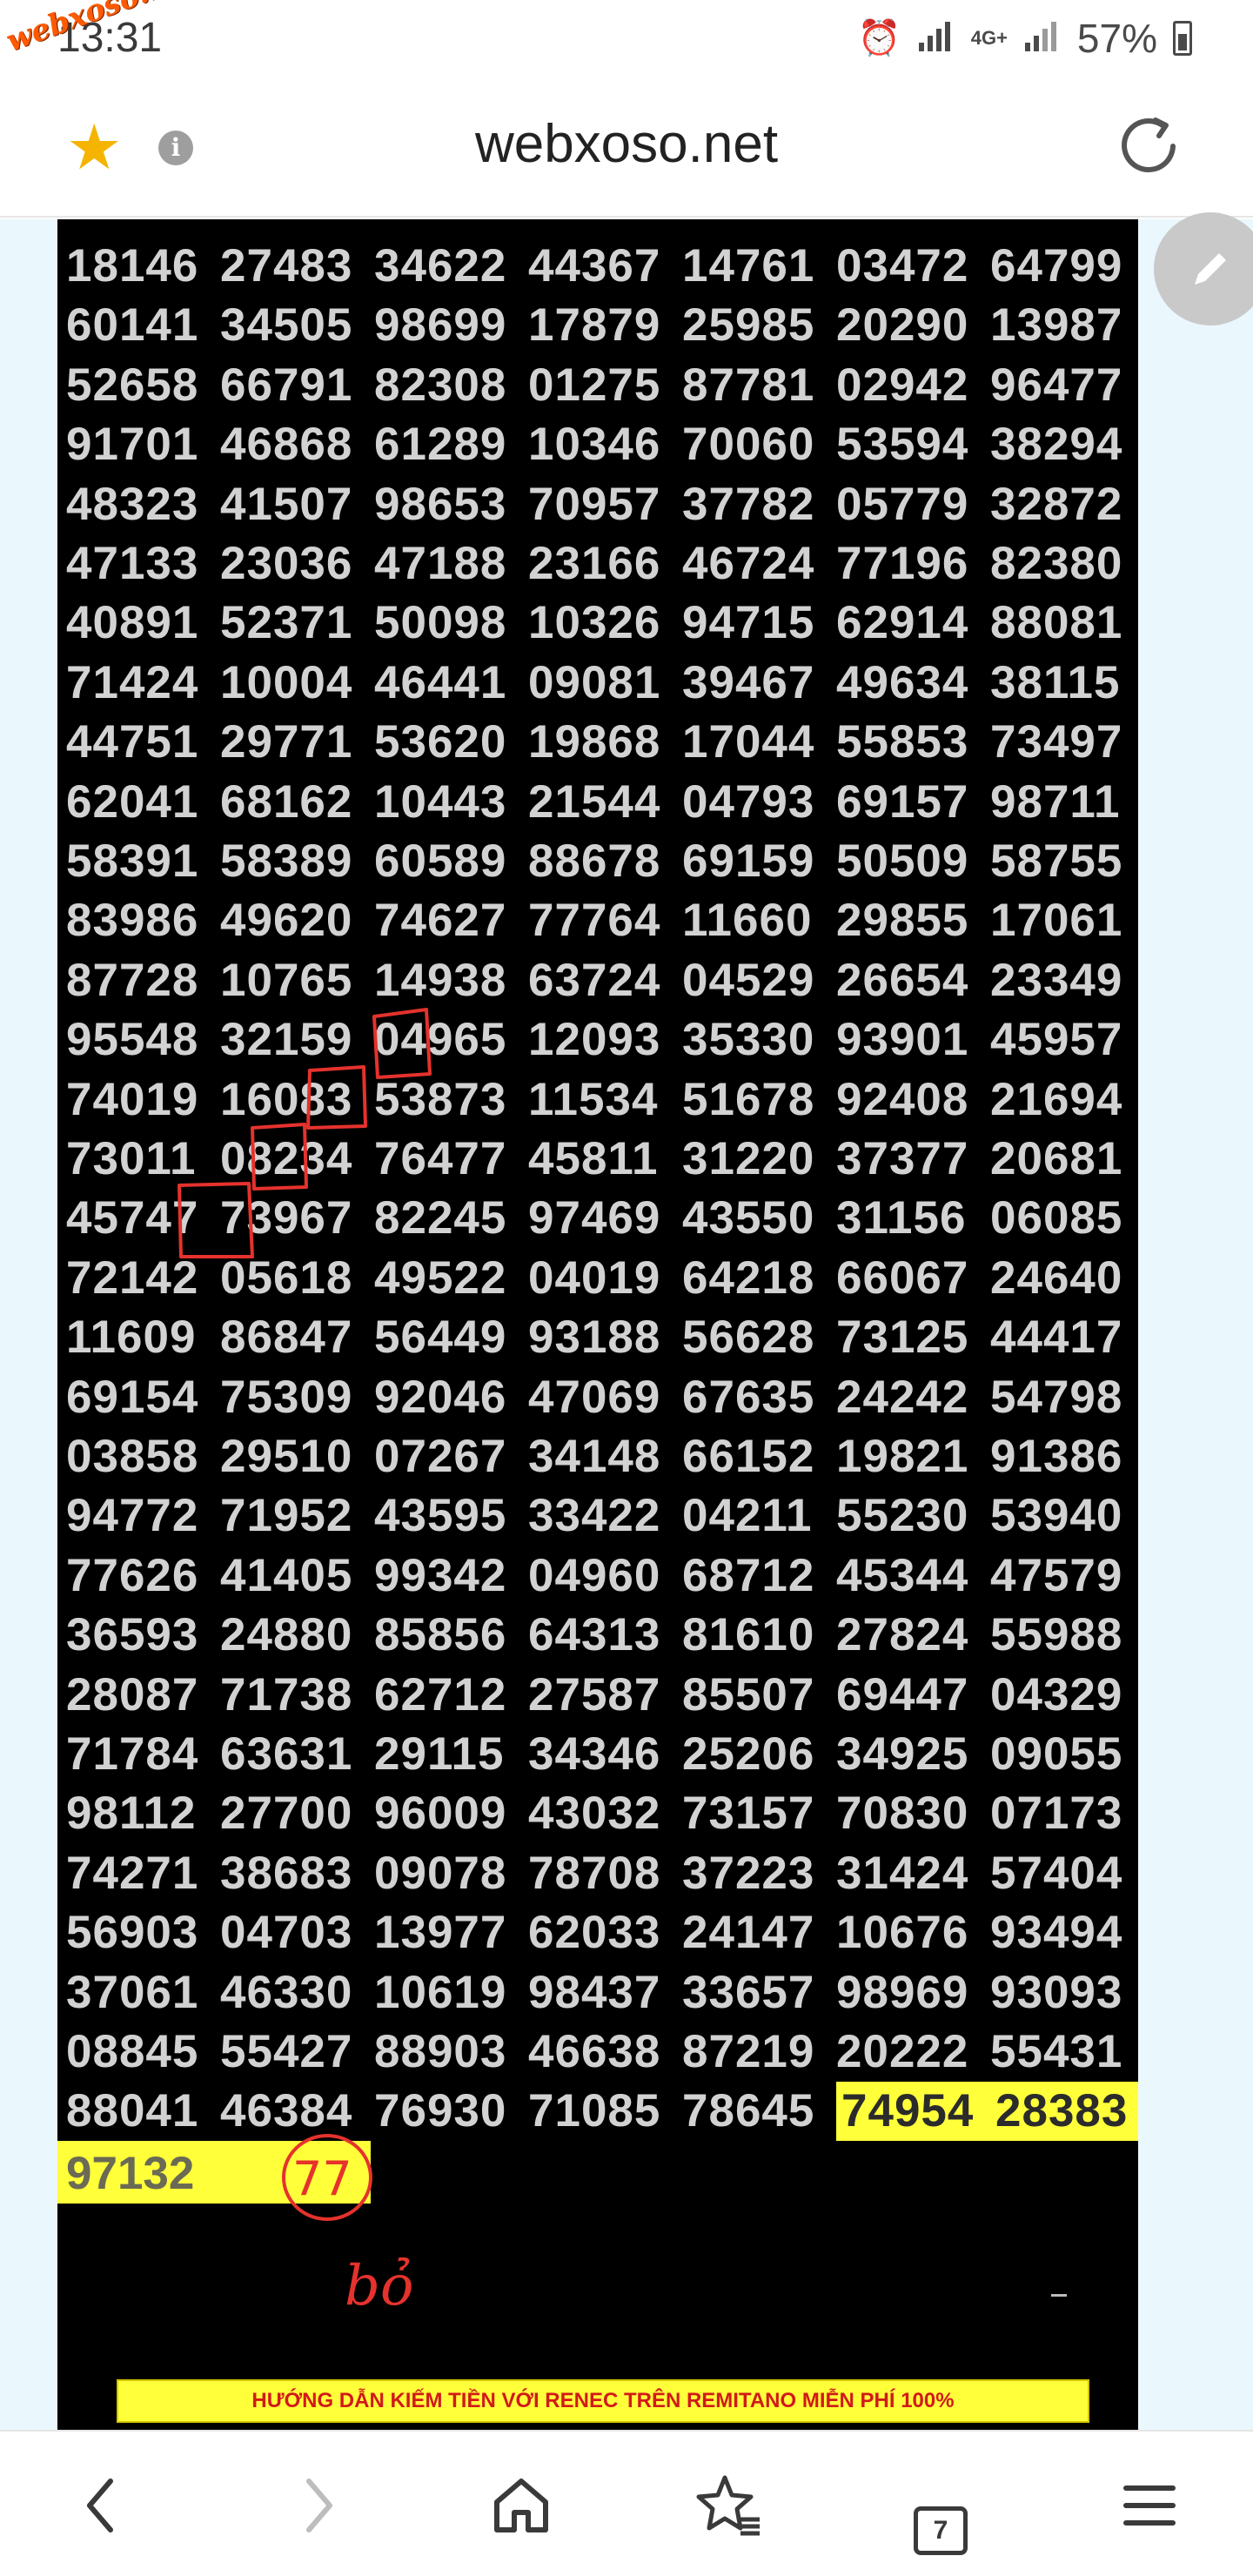  I want to click on result-cell: 68712, so click(748, 1575).